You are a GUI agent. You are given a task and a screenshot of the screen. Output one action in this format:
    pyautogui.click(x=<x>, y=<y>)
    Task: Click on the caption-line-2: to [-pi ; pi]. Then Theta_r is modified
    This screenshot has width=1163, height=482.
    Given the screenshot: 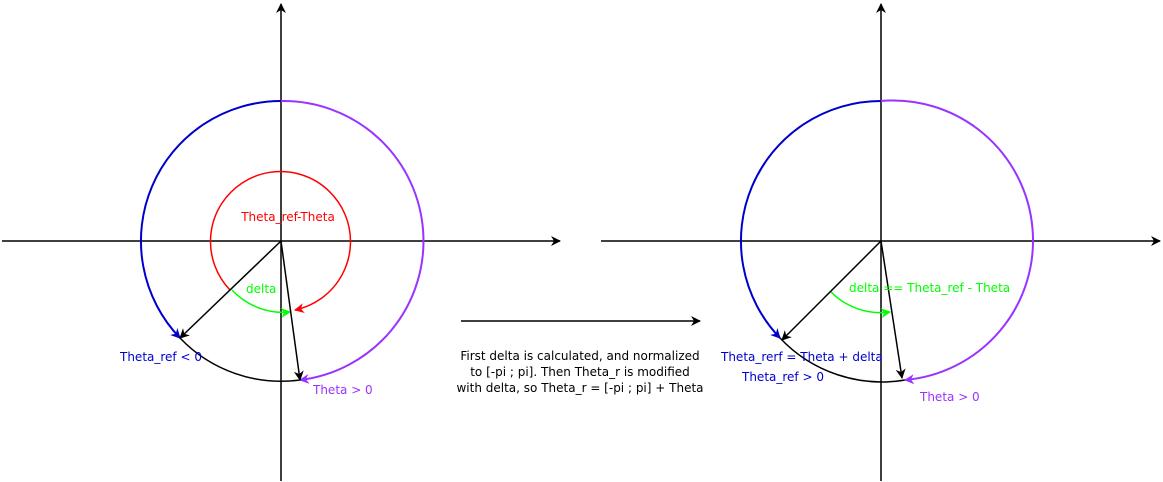 What is the action you would take?
    pyautogui.click(x=580, y=372)
    